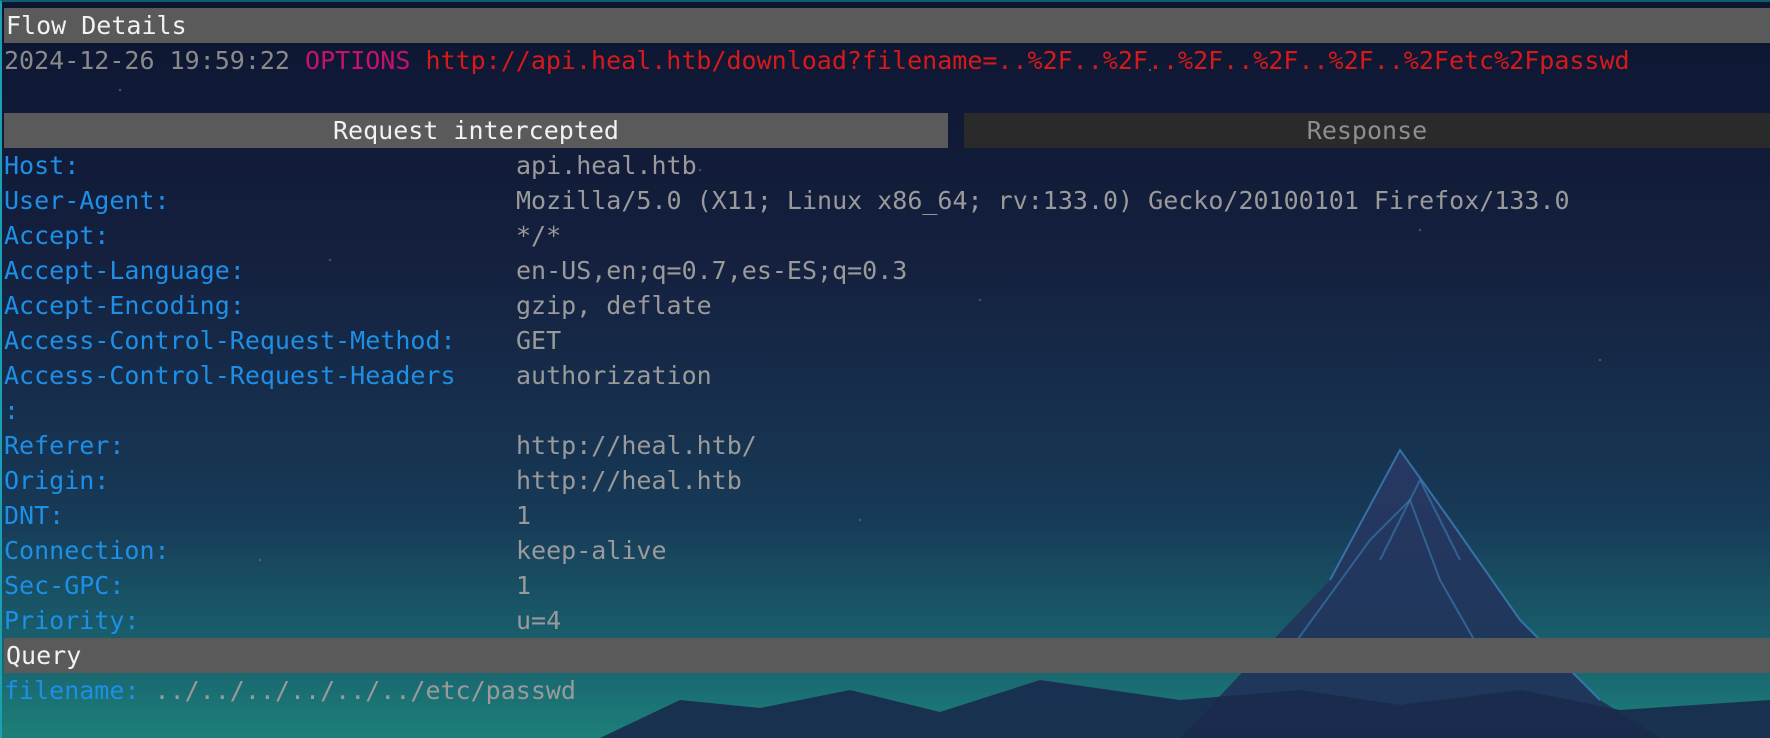 Image resolution: width=1770 pixels, height=738 pixels. Describe the element at coordinates (12, 410) in the screenshot. I see `header-name-wrap: :` at that location.